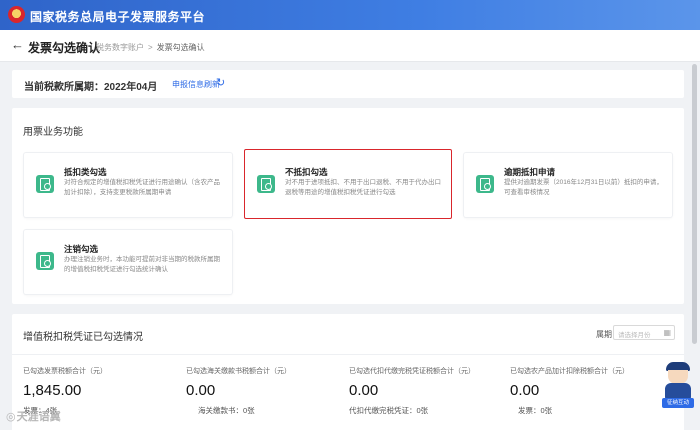 The width and height of the screenshot is (700, 430). Describe the element at coordinates (678, 377) in the screenshot. I see `mascot-face` at that location.